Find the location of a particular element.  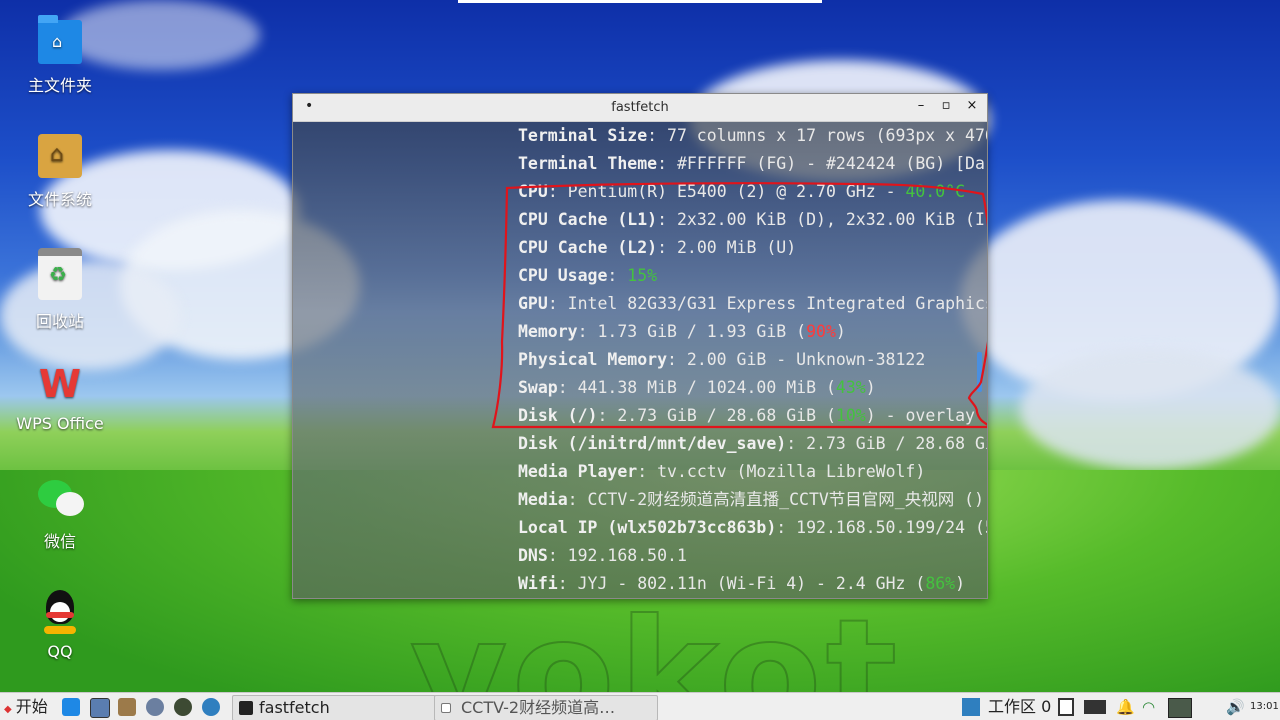

terminal-scrollbar is located at coordinates (979, 372).